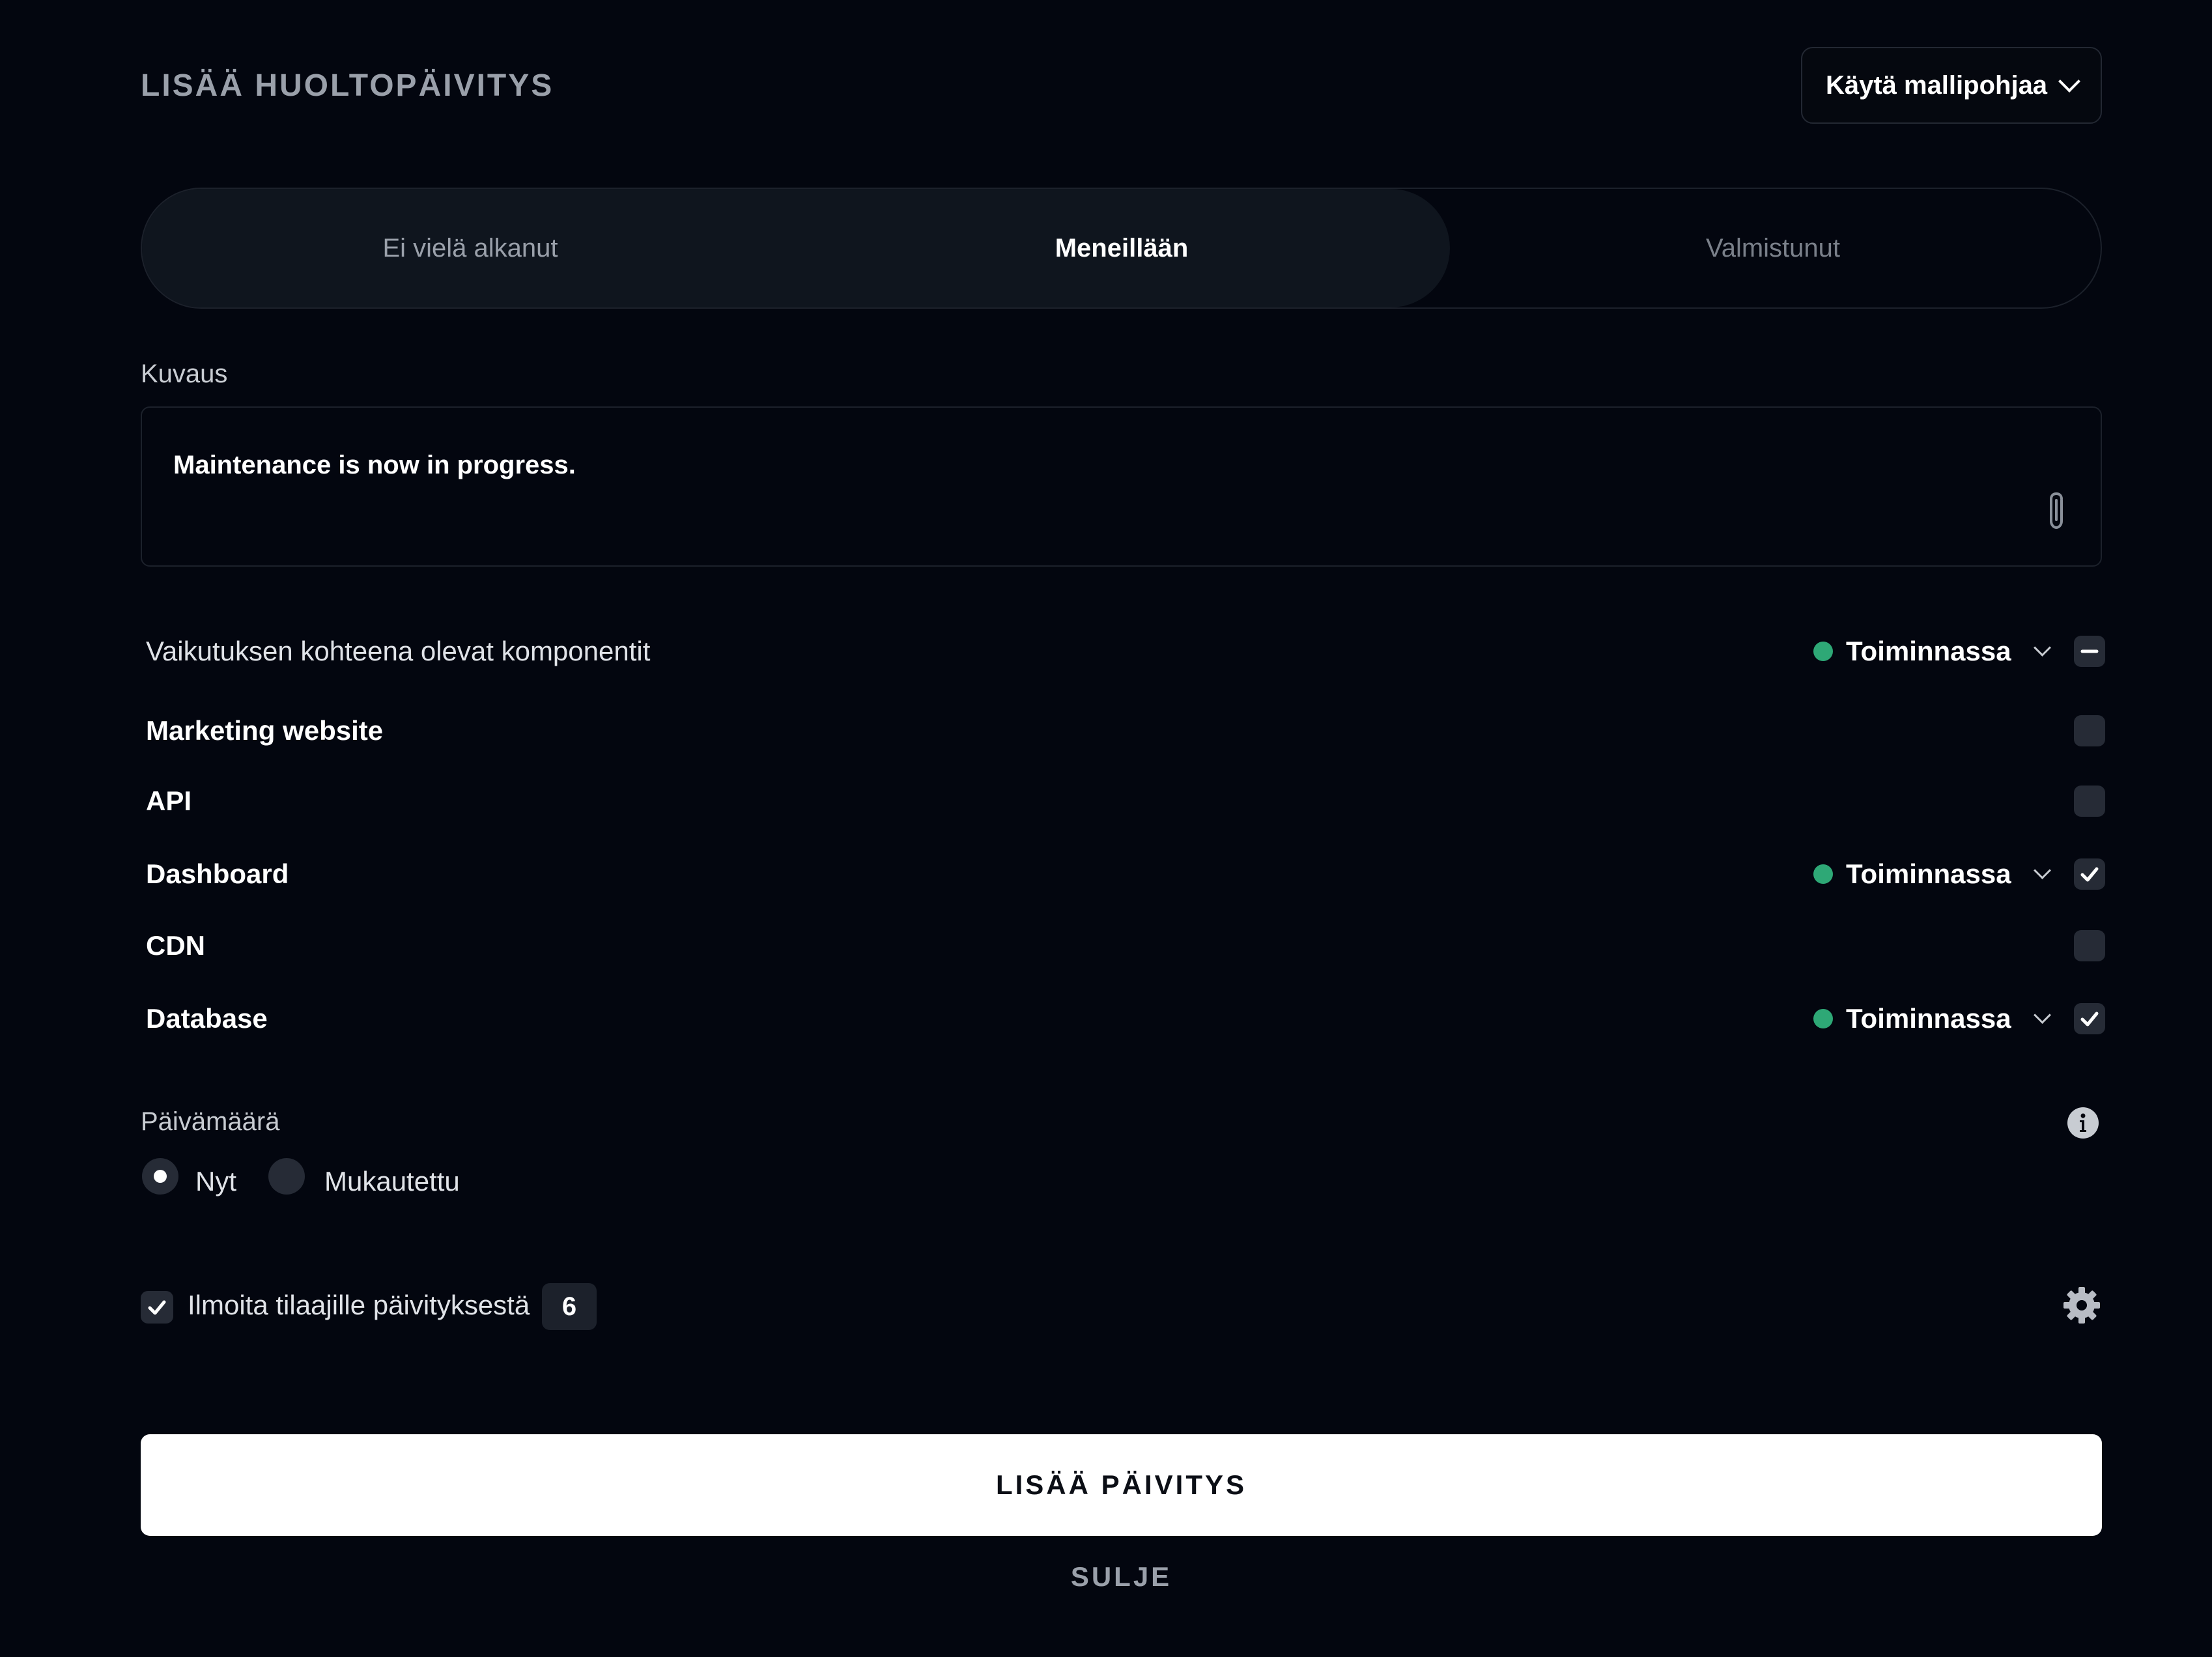  I want to click on component-name: API, so click(169, 801).